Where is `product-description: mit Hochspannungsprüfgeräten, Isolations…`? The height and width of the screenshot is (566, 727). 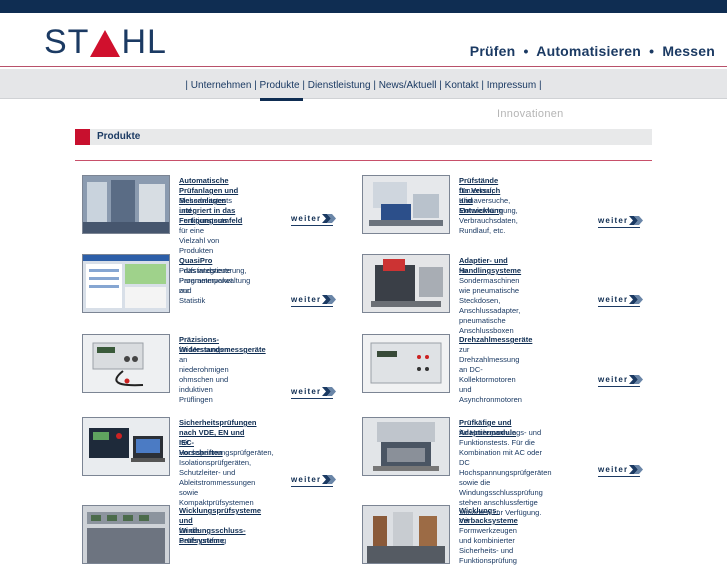 product-description: mit Hochspannungsprüfgeräten, Isolations… is located at coordinates (226, 472).